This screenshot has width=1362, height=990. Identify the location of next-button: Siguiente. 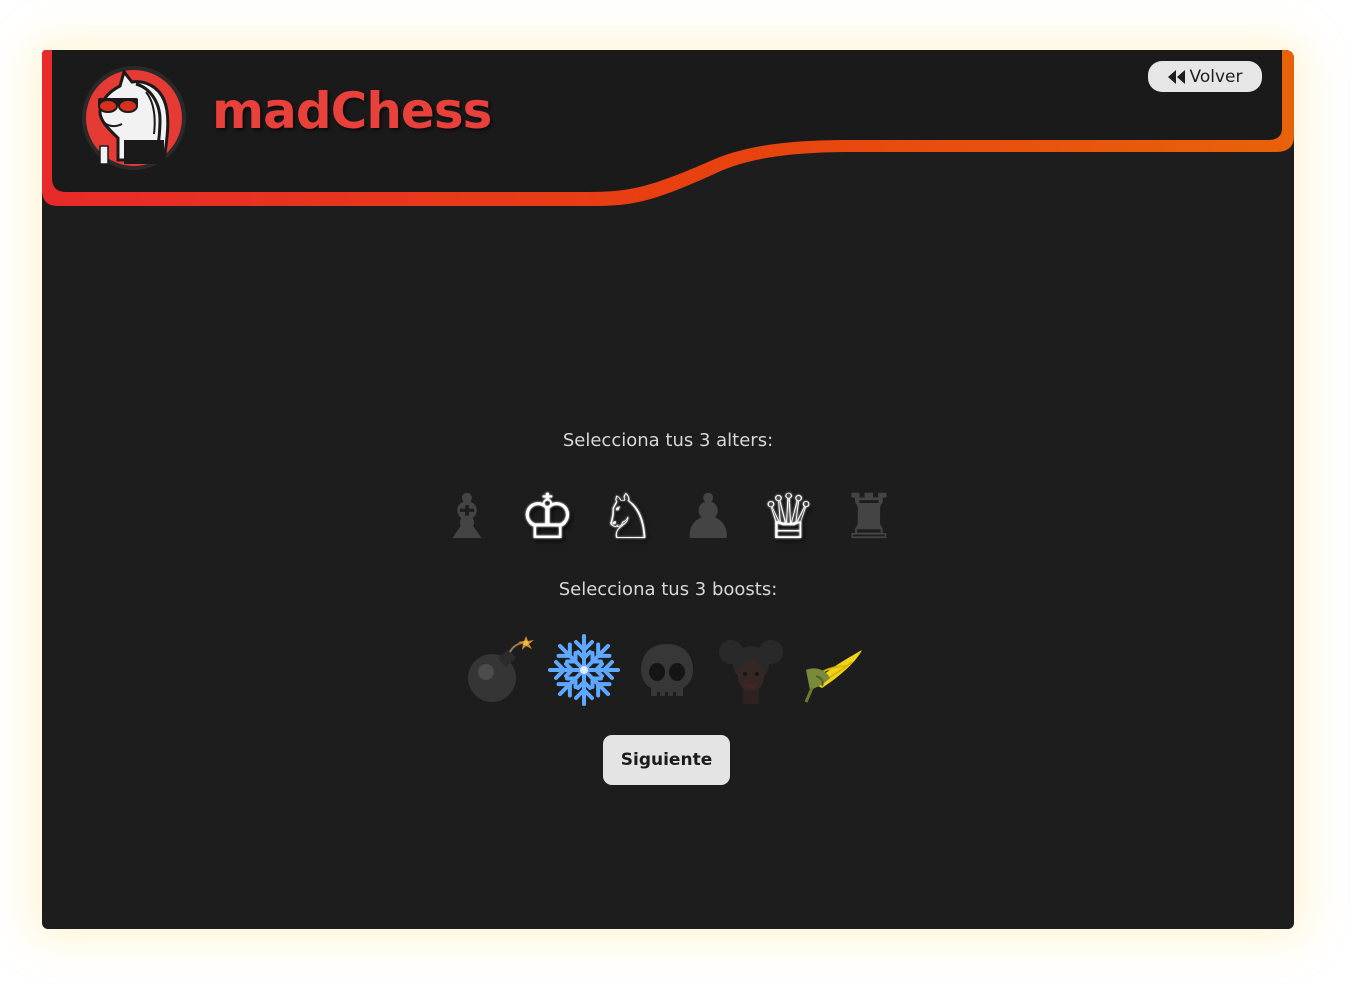
(666, 760).